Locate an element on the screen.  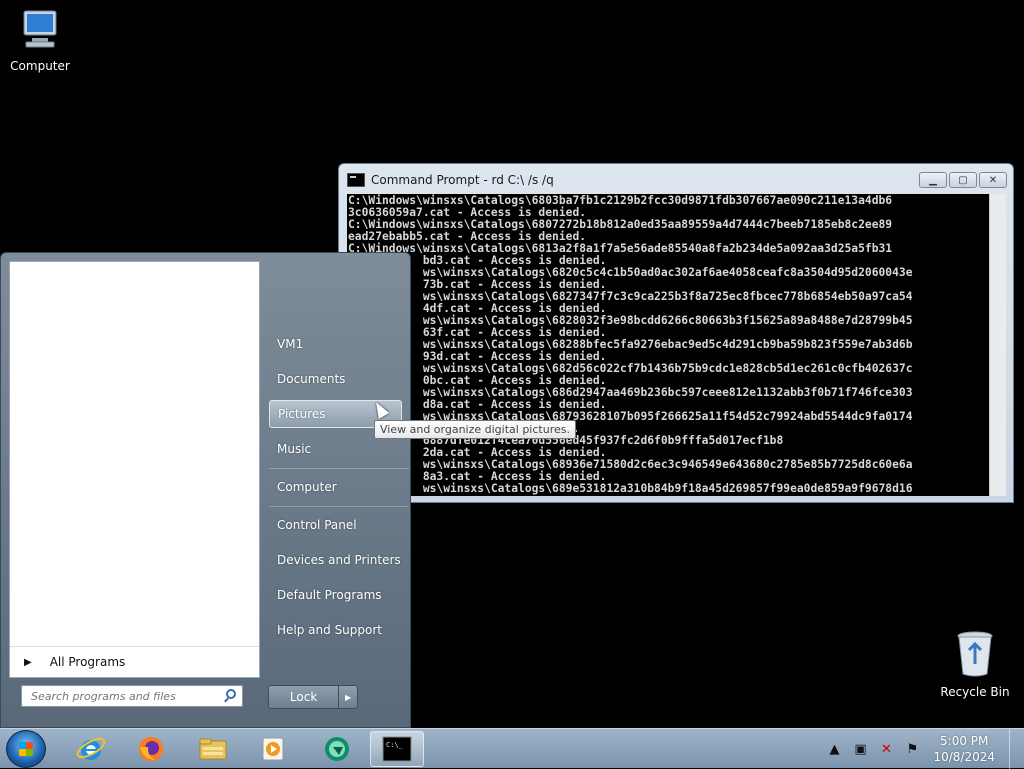
minimize-button: ▁ is located at coordinates (933, 180).